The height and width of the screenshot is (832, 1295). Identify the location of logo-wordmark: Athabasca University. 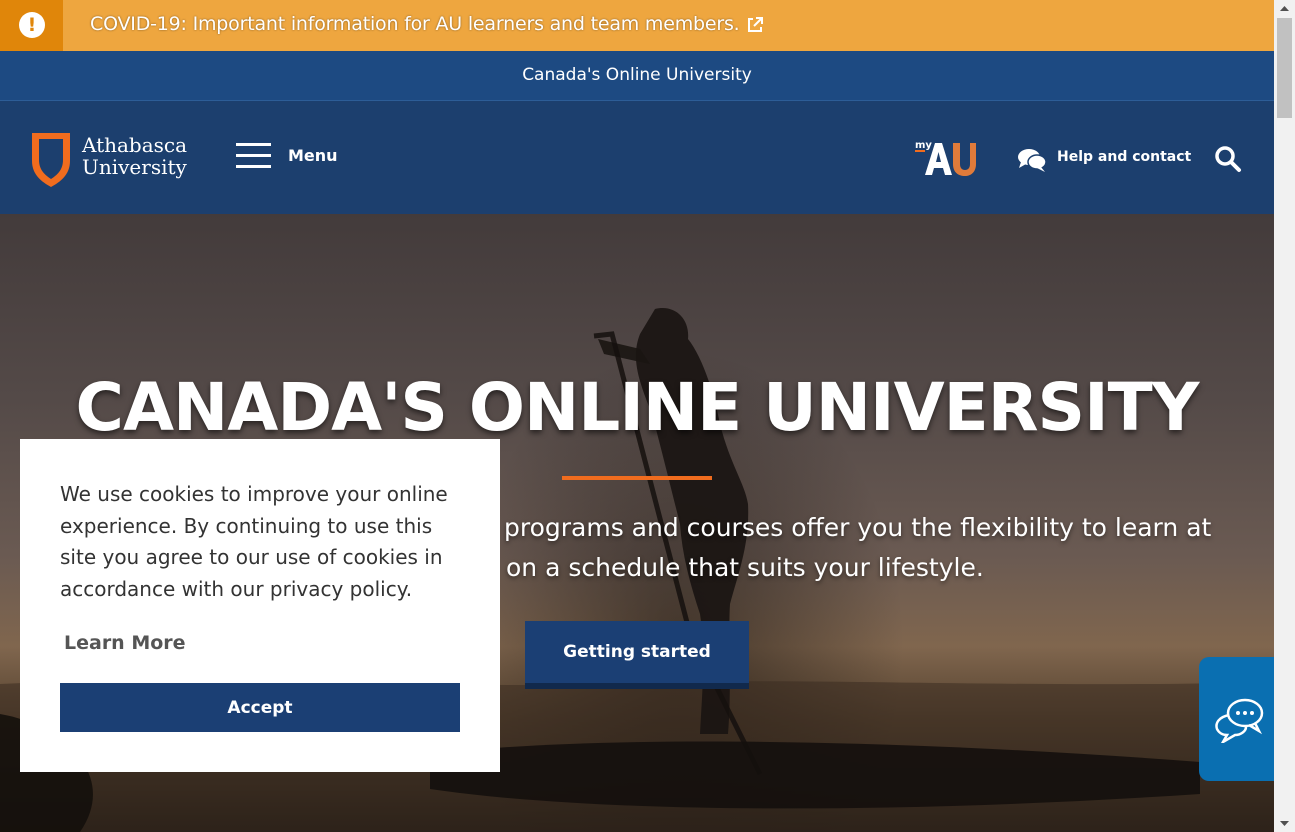
(134, 156).